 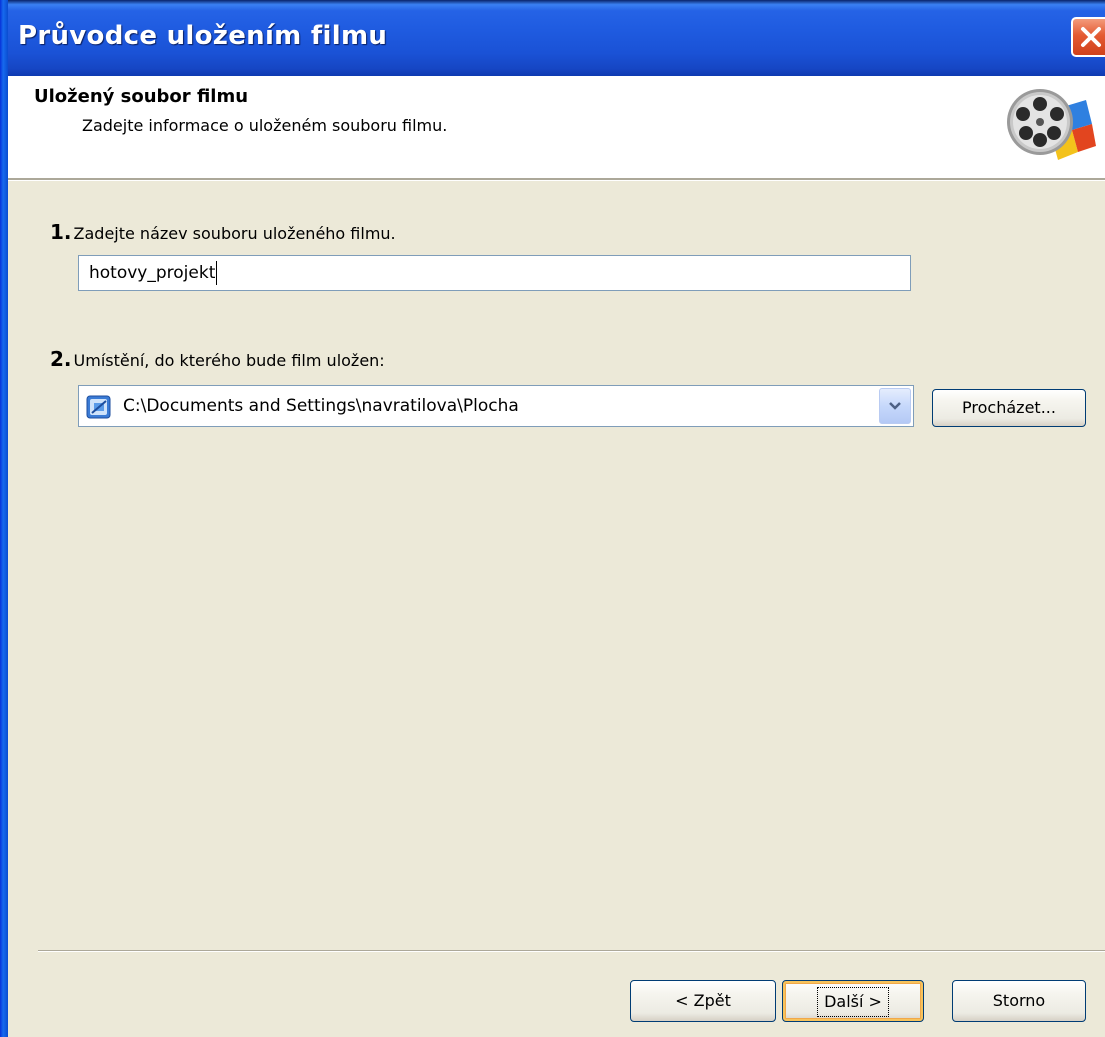 I want to click on next-button: Další >, so click(x=853, y=1001).